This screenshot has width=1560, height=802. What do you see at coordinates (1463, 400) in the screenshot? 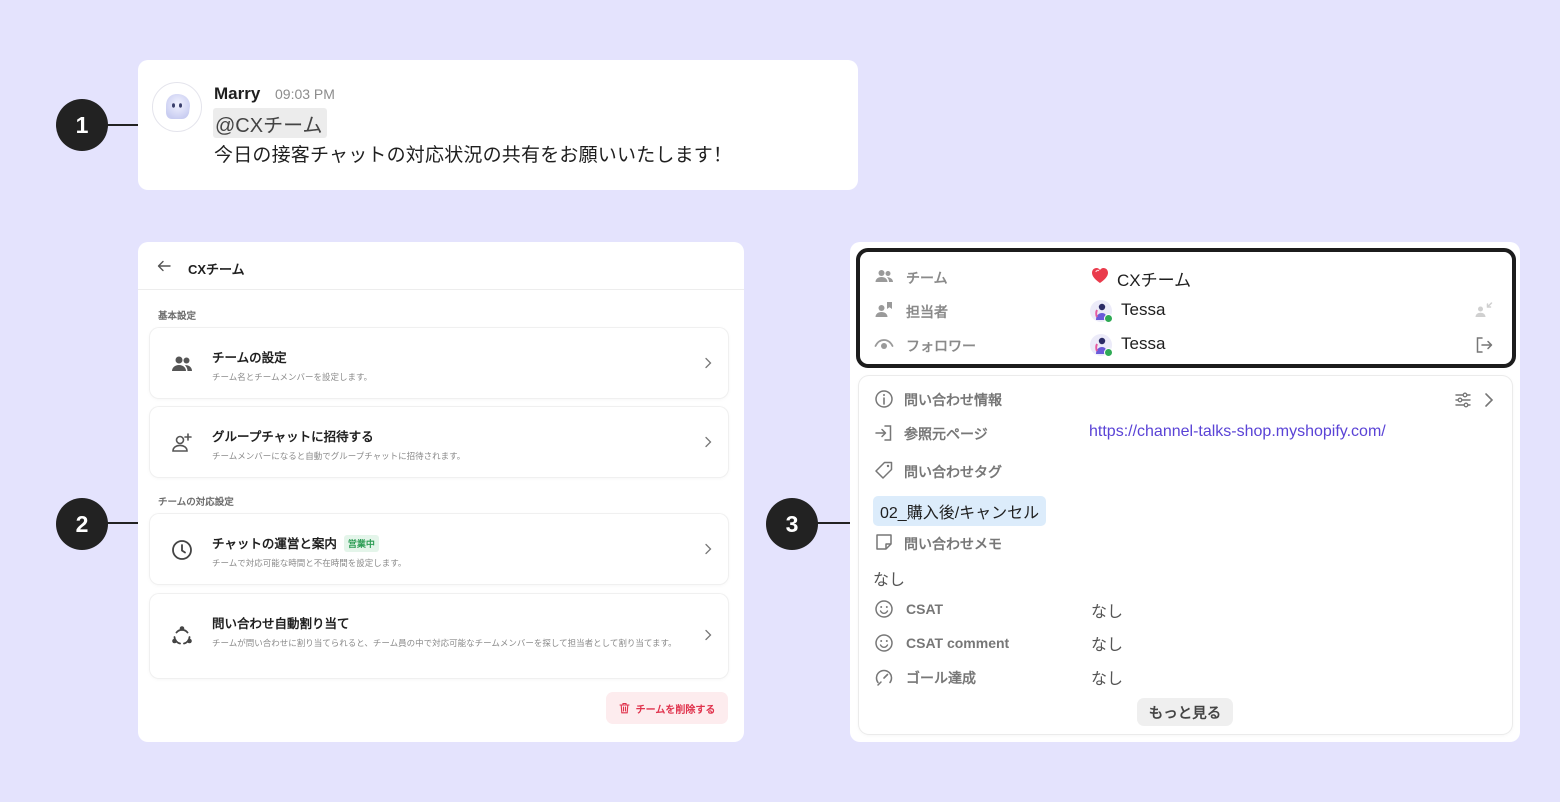
I see `settings-sliders-icon` at bounding box center [1463, 400].